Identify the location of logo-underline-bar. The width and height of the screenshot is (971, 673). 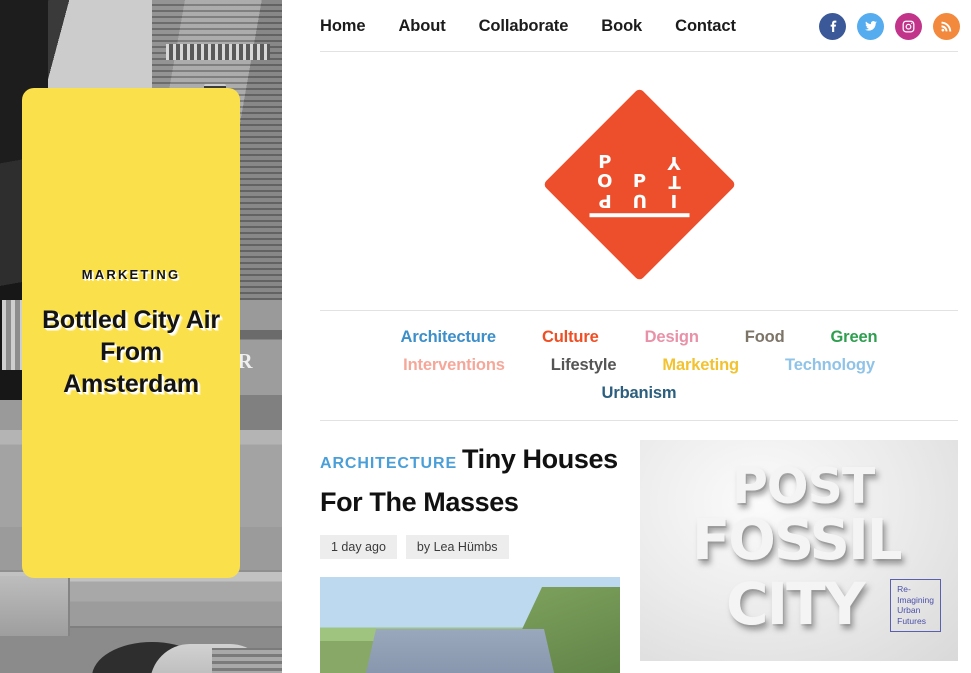
(639, 214).